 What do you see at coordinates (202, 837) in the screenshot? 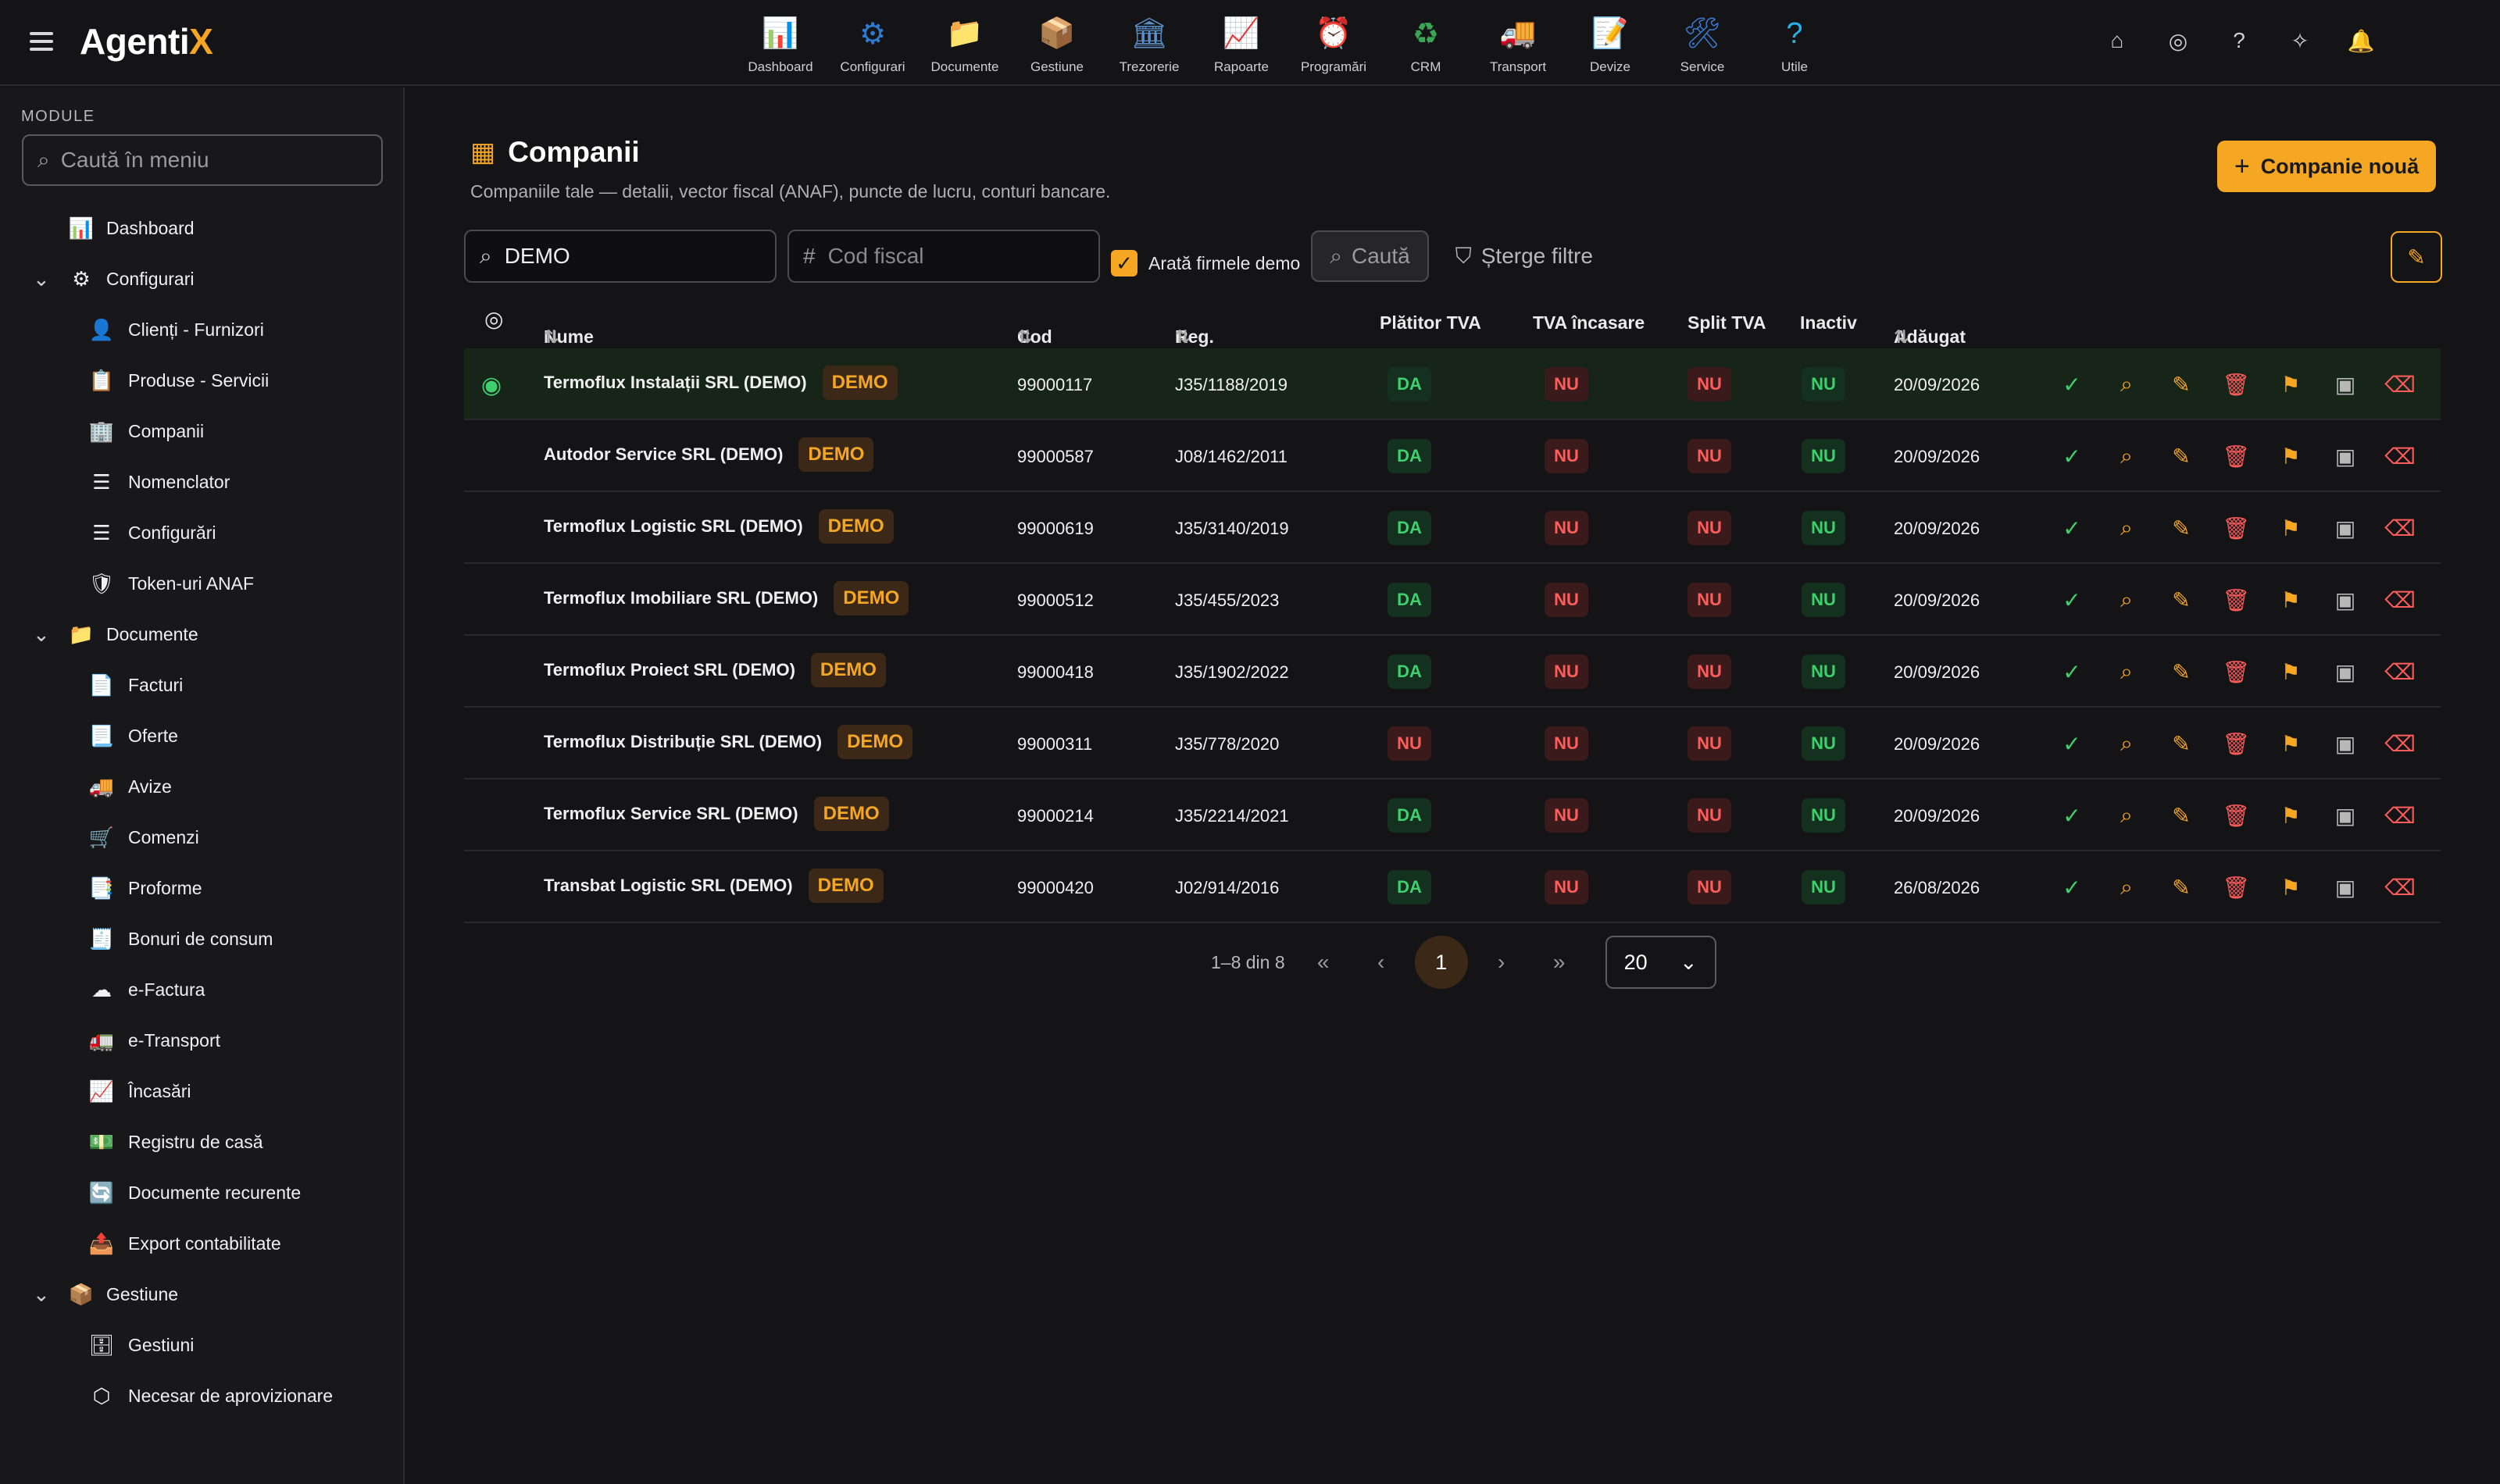
I see `sidebar-item: 🛒 Comenzi` at bounding box center [202, 837].